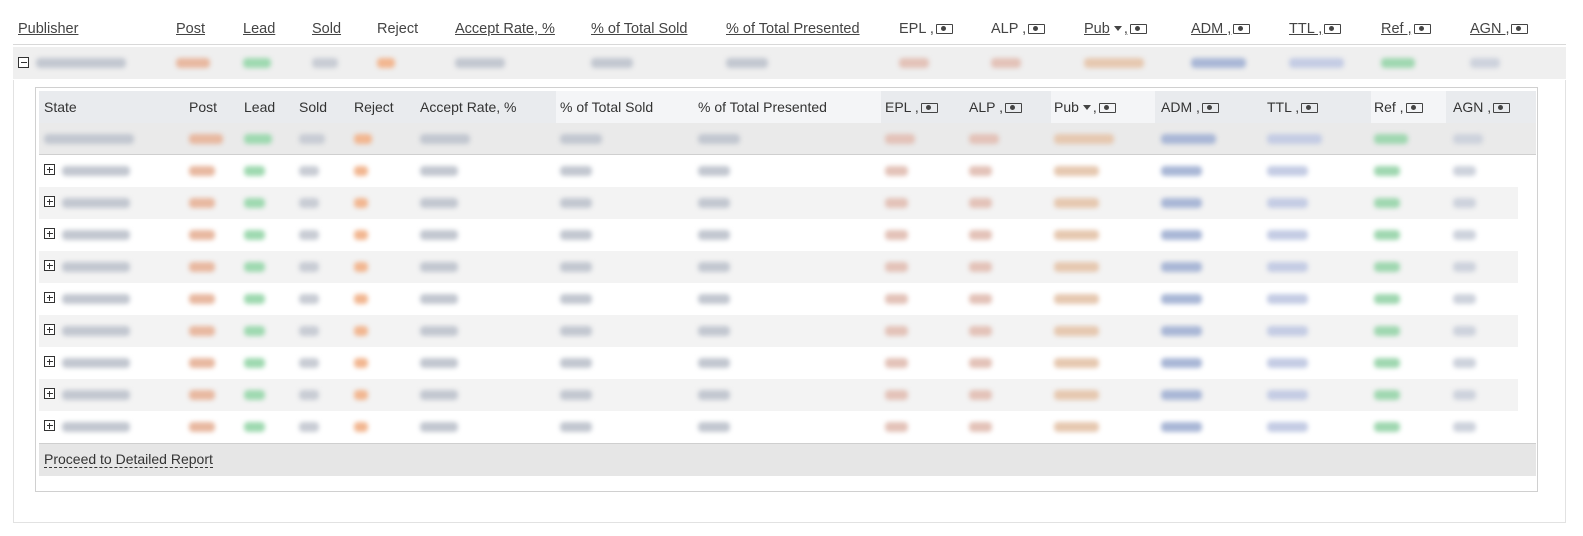 The width and height of the screenshot is (1583, 536). Describe the element at coordinates (468, 107) in the screenshot. I see `state-column-header-accept-rate: Accept Rate, %` at that location.